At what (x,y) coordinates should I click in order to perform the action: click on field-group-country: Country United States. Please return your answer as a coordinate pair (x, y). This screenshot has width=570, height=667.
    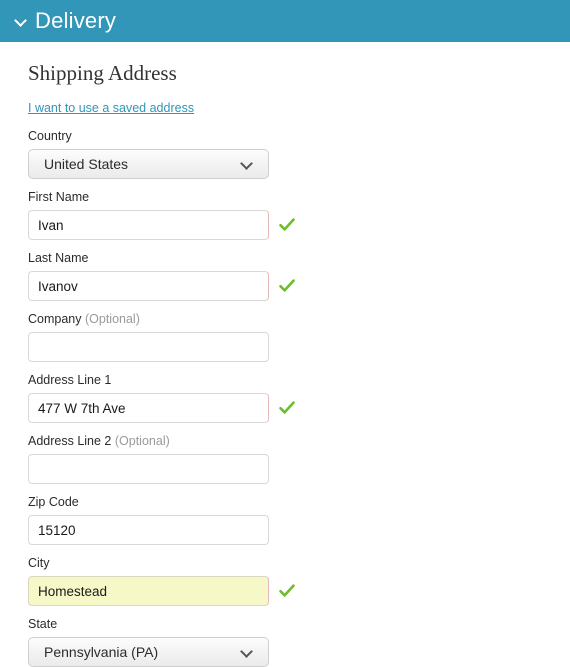
    Looking at the image, I should click on (299, 154).